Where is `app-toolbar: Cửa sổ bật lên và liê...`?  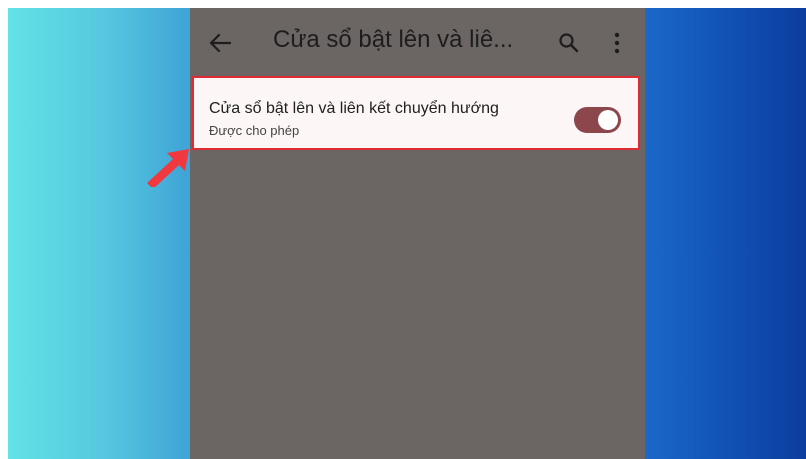 app-toolbar: Cửa sổ bật lên và liê... is located at coordinates (417, 41).